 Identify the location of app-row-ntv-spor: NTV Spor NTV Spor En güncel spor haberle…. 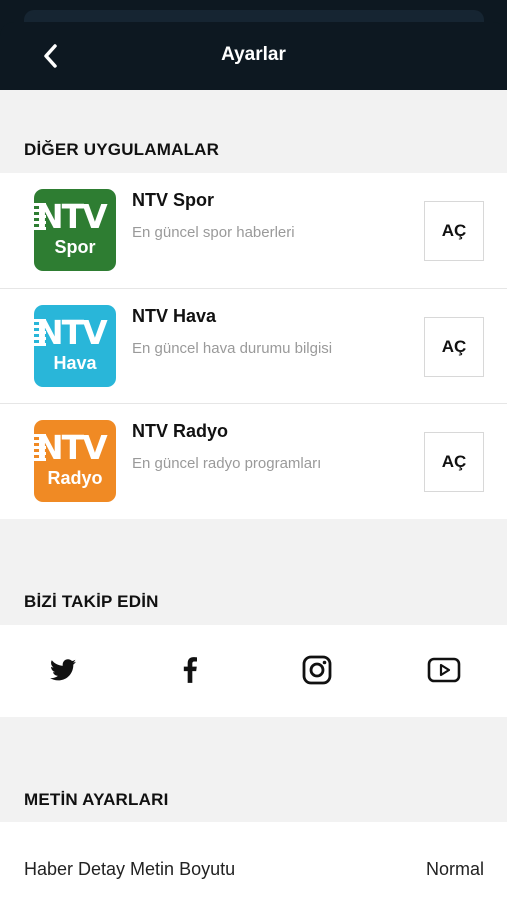
(253, 231).